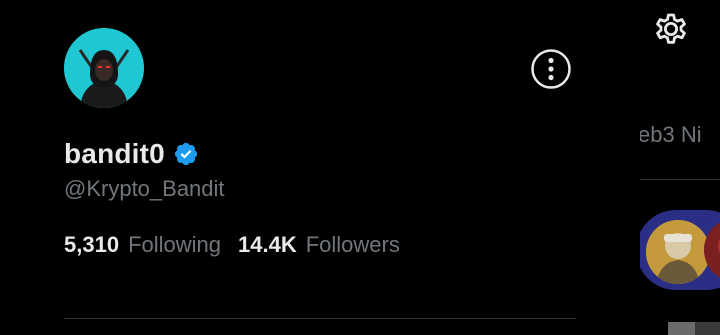 The width and height of the screenshot is (720, 335). I want to click on followers-stat: 14.4K Followers, so click(319, 245).